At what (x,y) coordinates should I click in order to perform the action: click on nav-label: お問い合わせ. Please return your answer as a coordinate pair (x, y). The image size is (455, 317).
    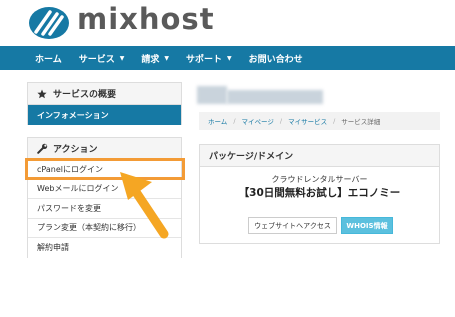
    Looking at the image, I should click on (275, 59).